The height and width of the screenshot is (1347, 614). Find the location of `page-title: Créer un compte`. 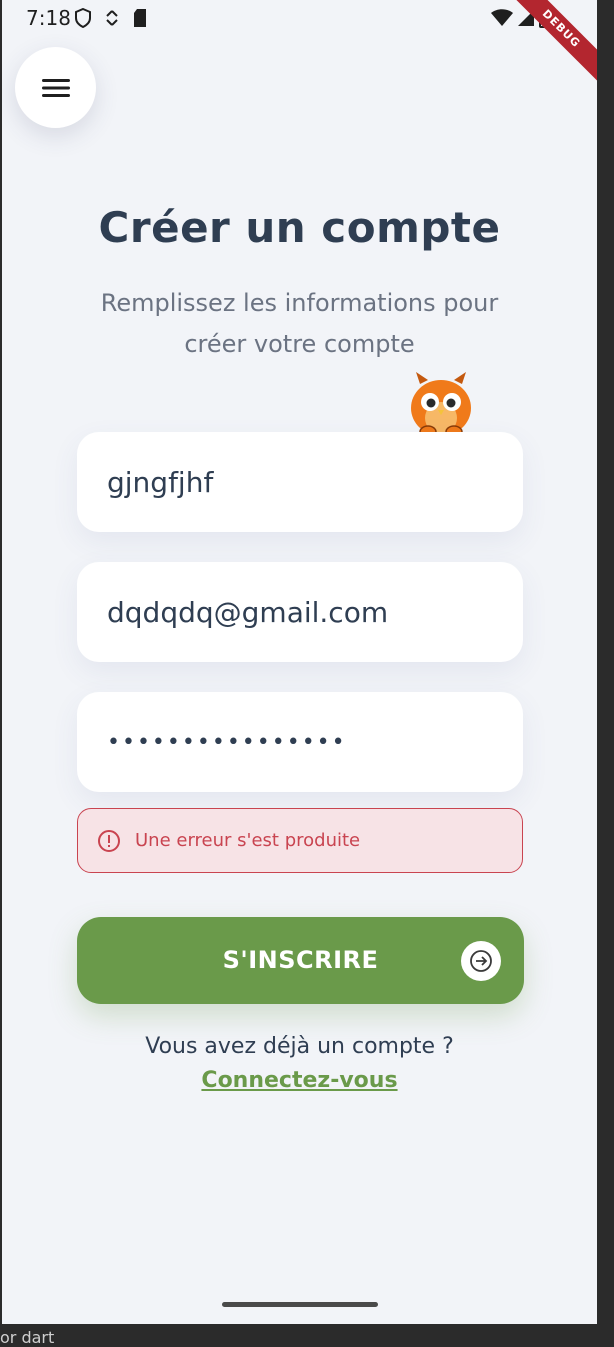

page-title: Créer un compte is located at coordinates (299, 227).